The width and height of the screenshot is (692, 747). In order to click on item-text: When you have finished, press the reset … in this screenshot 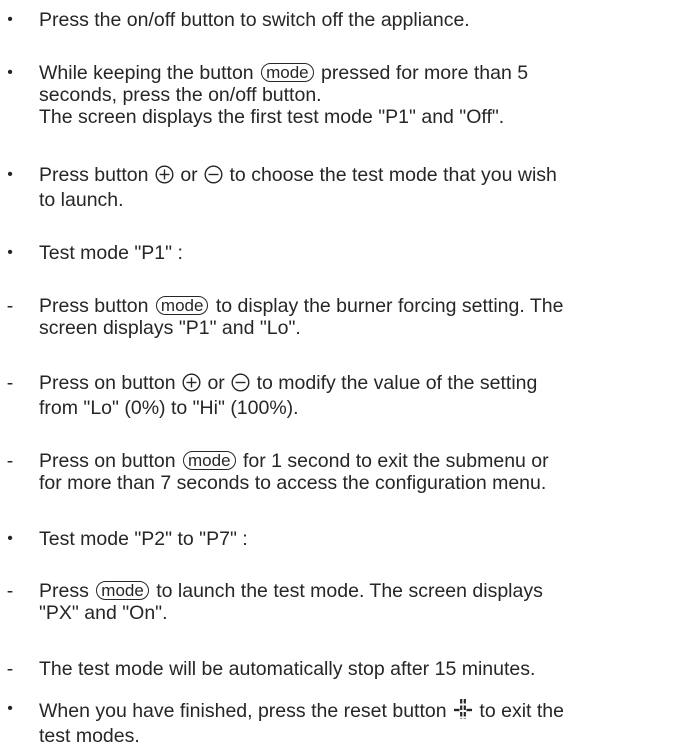, I will do `click(243, 711)`.